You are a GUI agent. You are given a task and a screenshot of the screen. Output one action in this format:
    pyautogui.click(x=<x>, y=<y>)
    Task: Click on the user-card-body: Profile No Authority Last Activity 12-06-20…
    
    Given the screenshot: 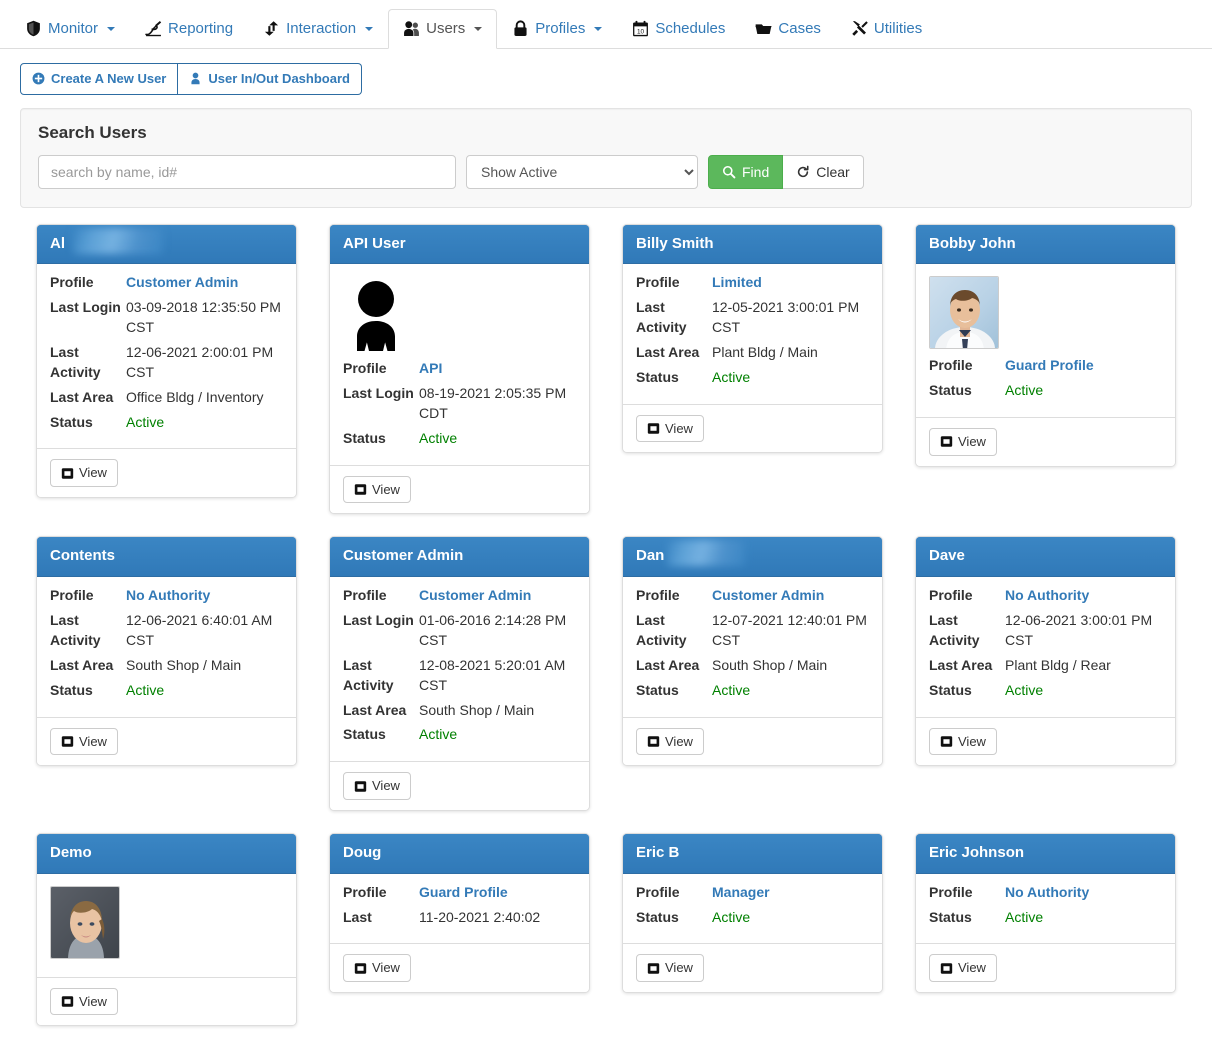 What is the action you would take?
    pyautogui.click(x=166, y=646)
    